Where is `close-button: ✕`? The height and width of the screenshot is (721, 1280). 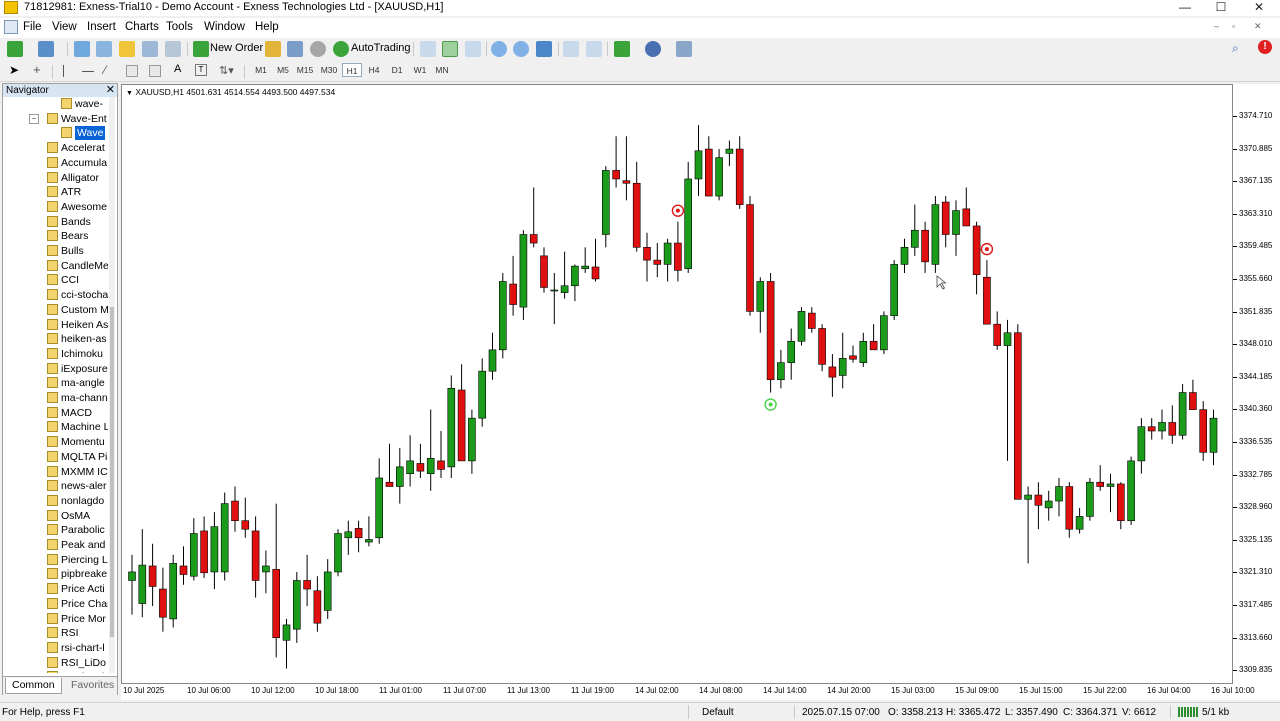 close-button: ✕ is located at coordinates (1258, 8).